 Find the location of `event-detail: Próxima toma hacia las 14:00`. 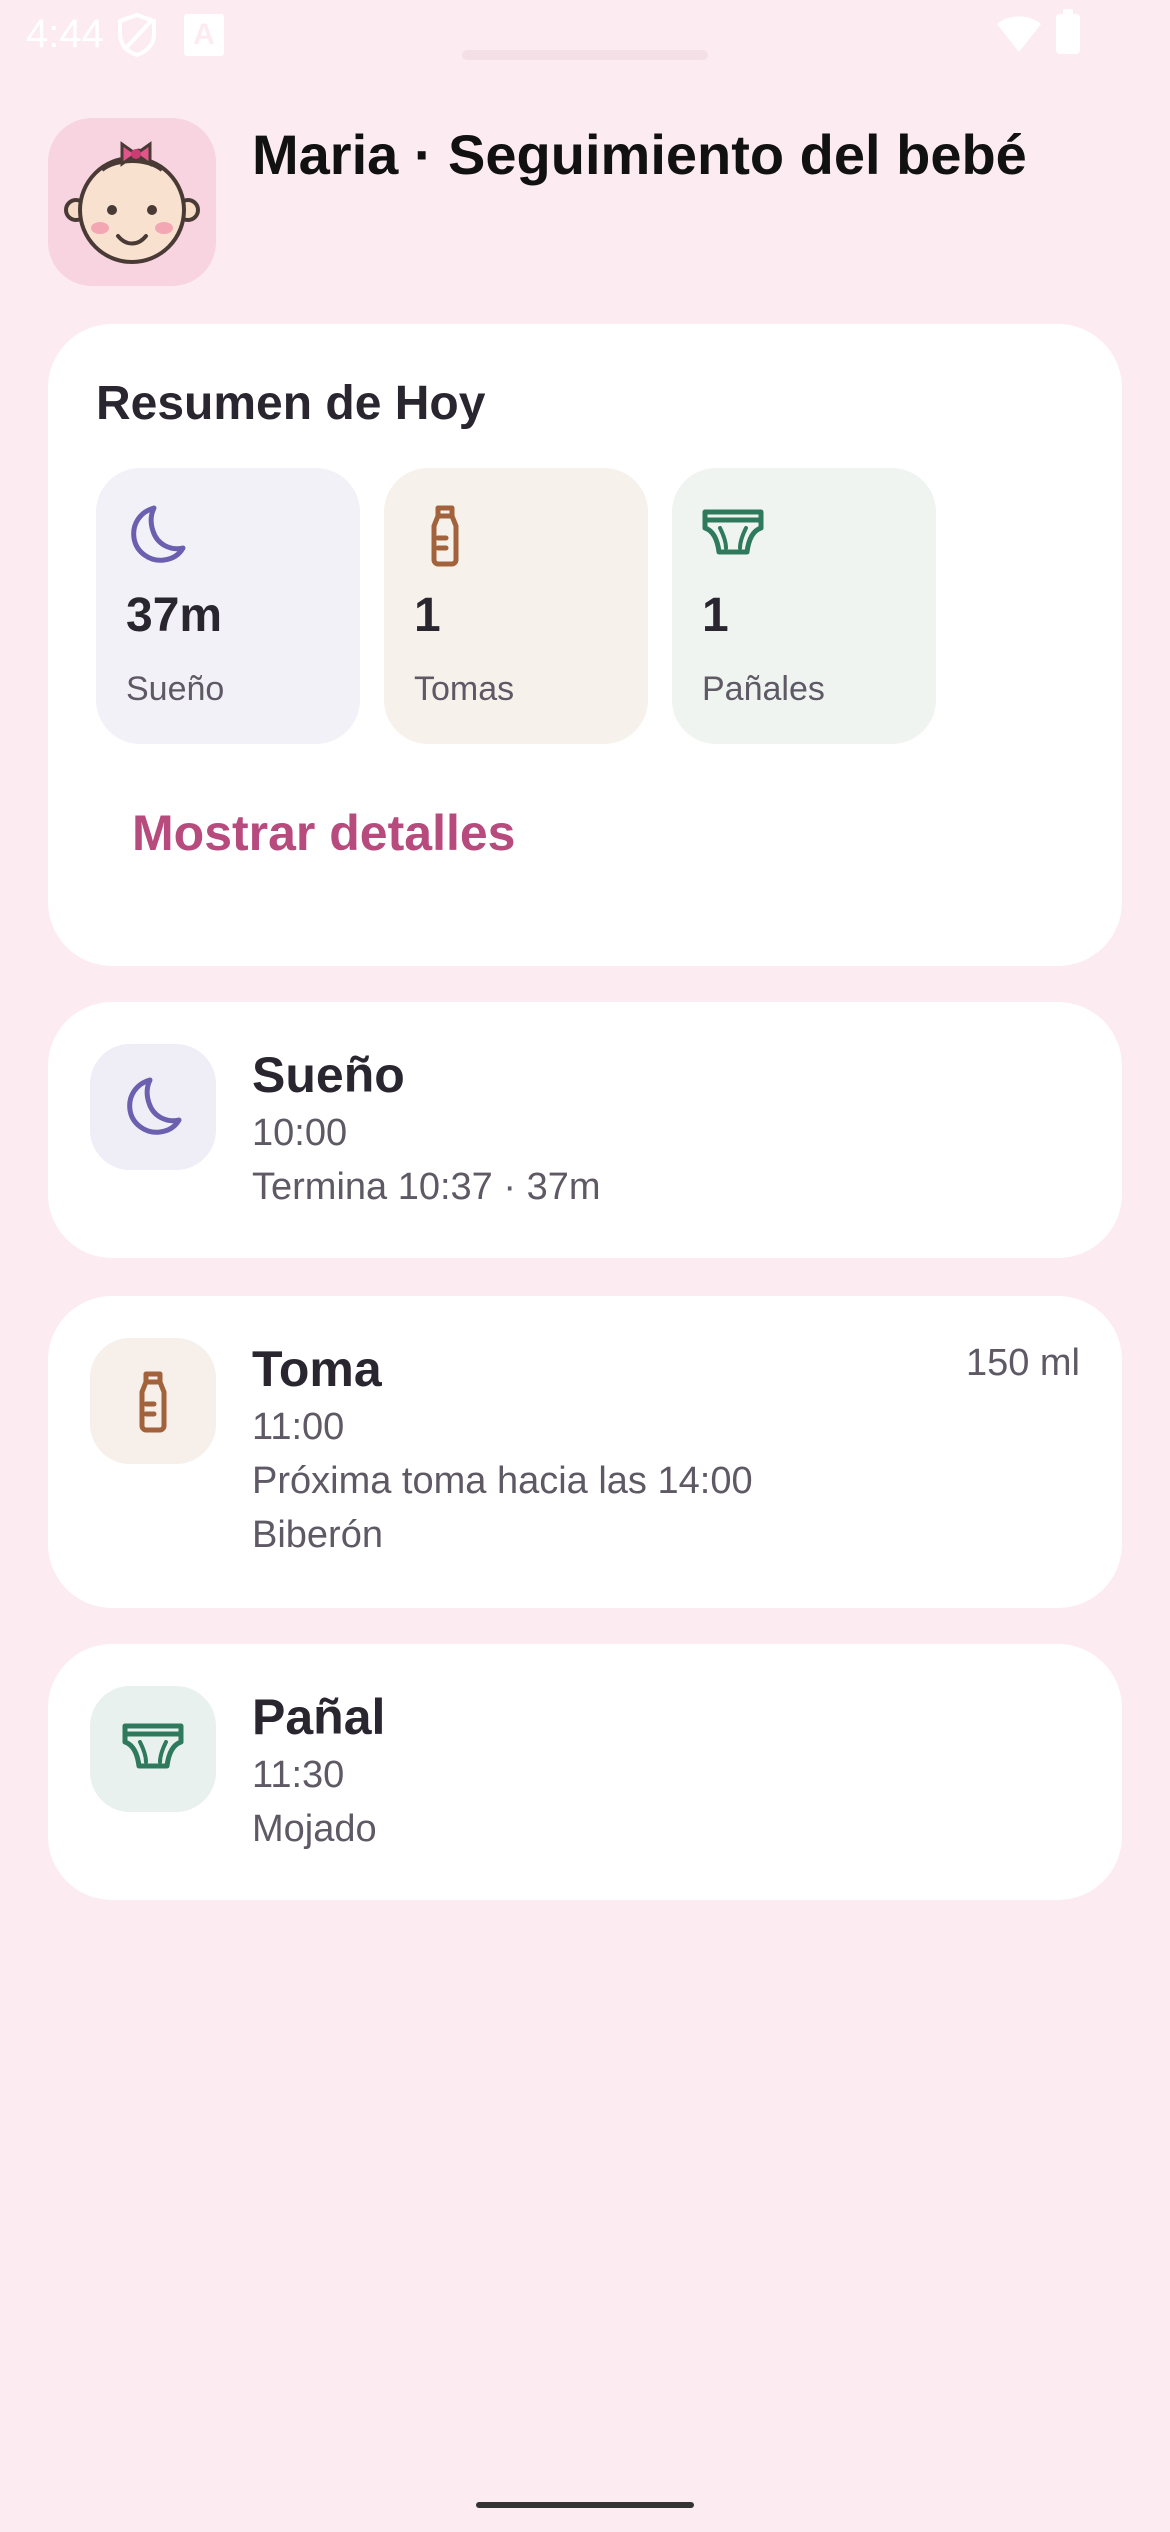

event-detail: Próxima toma hacia las 14:00 is located at coordinates (502, 1481).